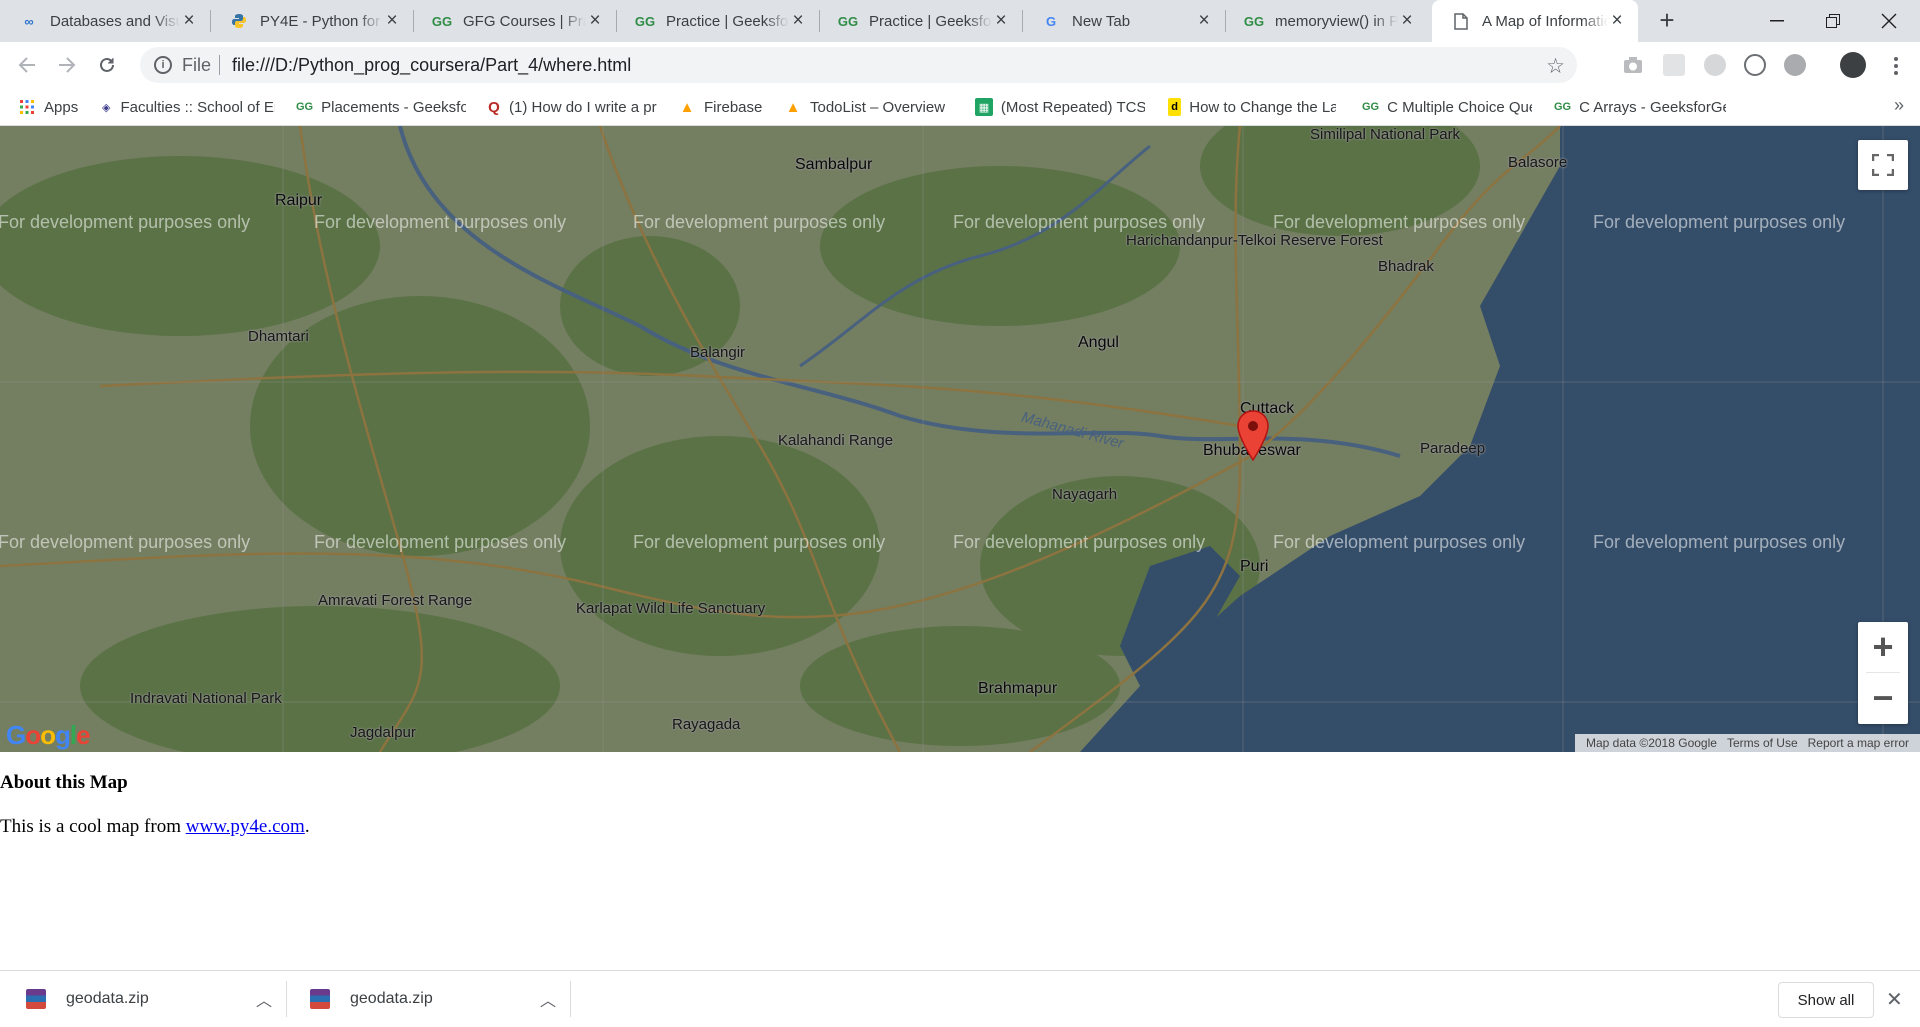  I want to click on tab-new-tab: G New Tab ×, so click(1123, 21).